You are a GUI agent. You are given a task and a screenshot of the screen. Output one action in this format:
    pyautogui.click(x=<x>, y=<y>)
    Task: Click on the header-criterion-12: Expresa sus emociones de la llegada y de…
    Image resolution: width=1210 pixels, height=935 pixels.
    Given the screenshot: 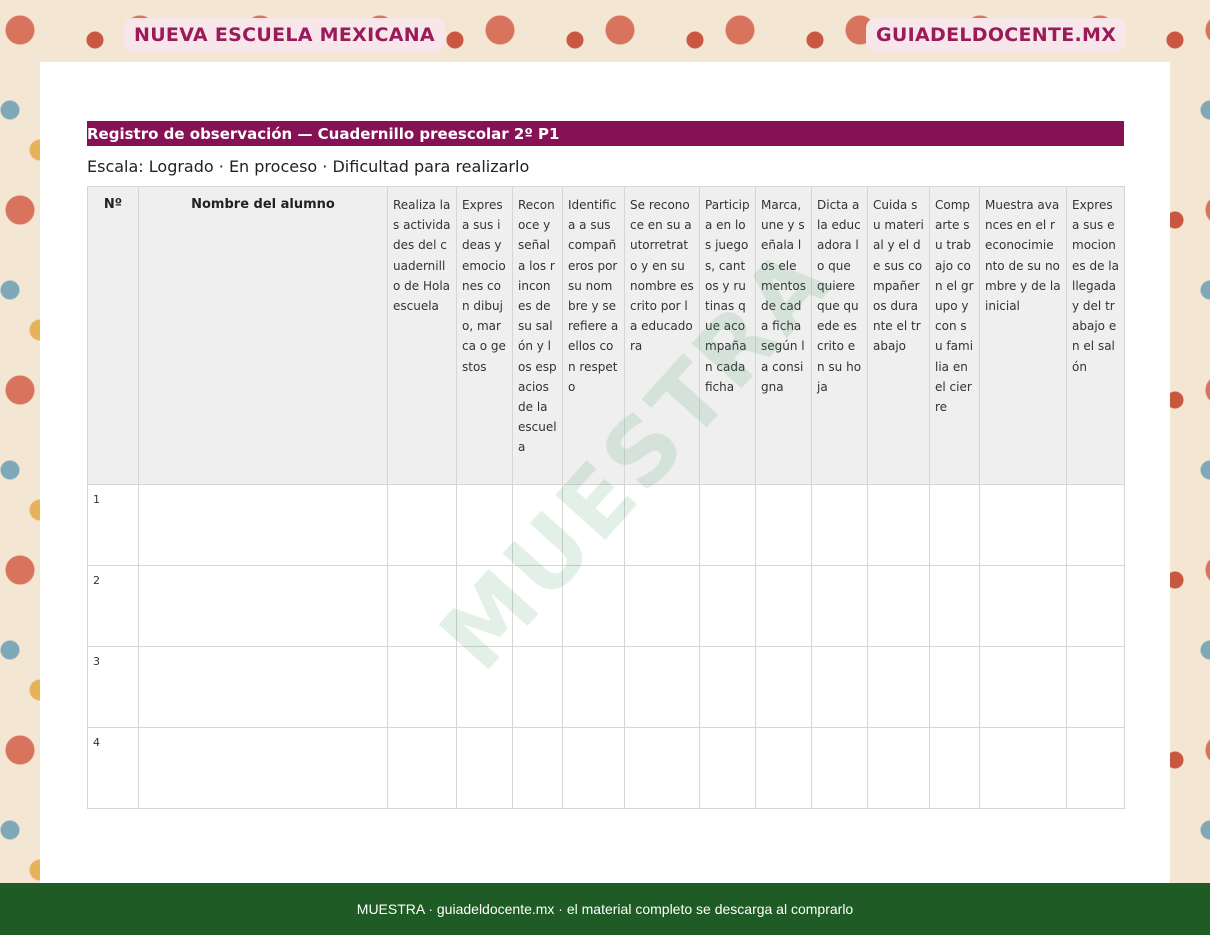 What is the action you would take?
    pyautogui.click(x=1095, y=335)
    